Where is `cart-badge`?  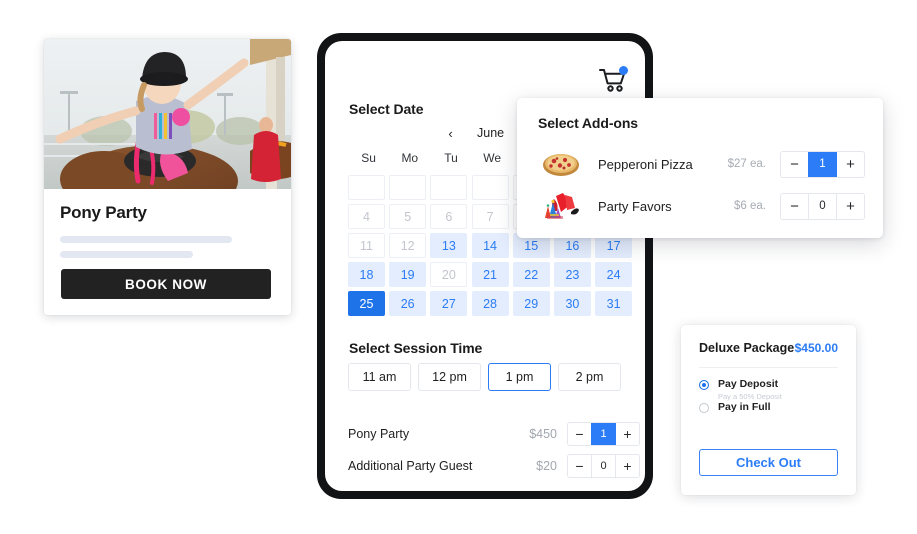 cart-badge is located at coordinates (623, 70).